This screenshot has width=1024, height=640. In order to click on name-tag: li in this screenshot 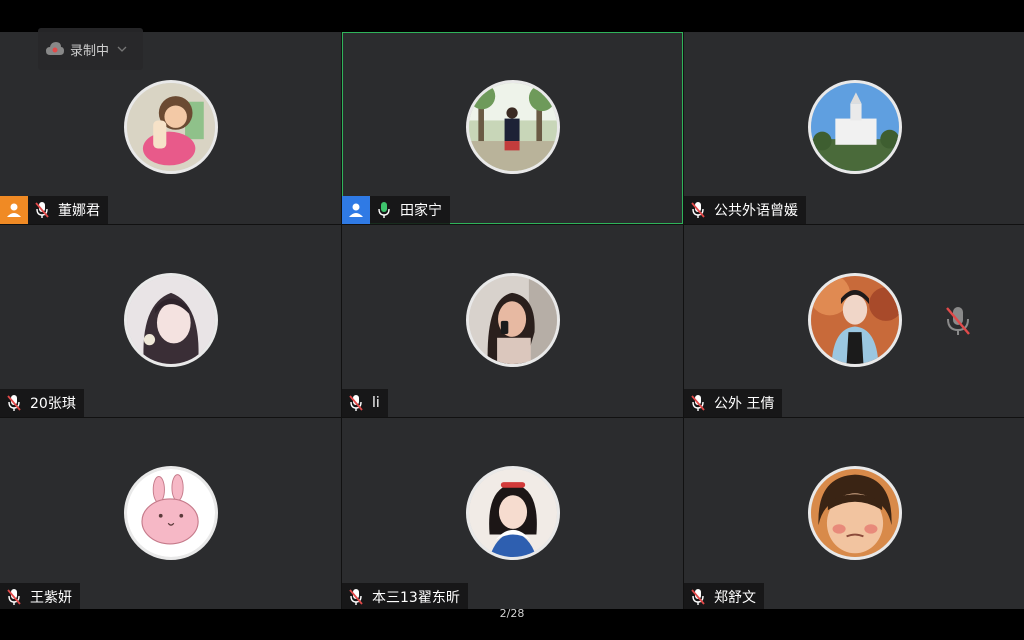, I will do `click(365, 403)`.